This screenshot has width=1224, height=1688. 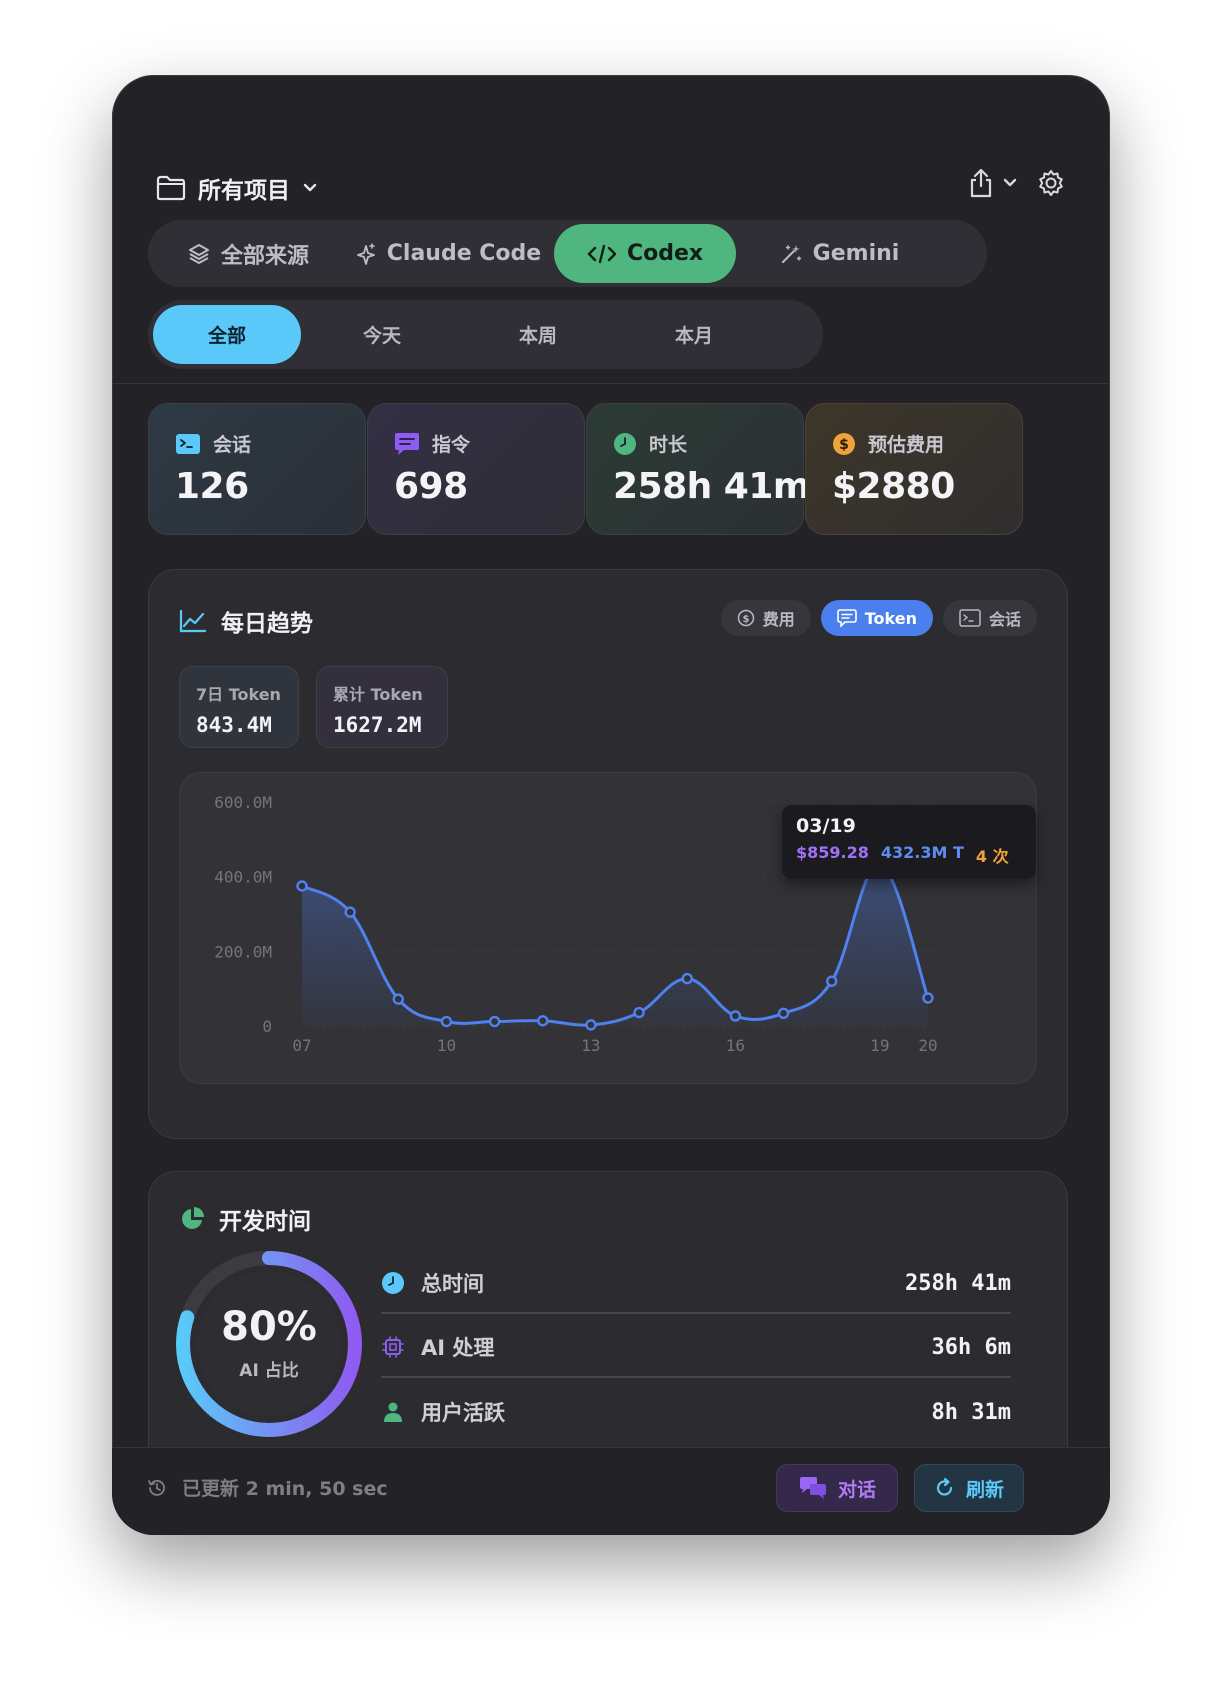 What do you see at coordinates (238, 694) in the screenshot?
I see `summary-label: 7日 Token` at bounding box center [238, 694].